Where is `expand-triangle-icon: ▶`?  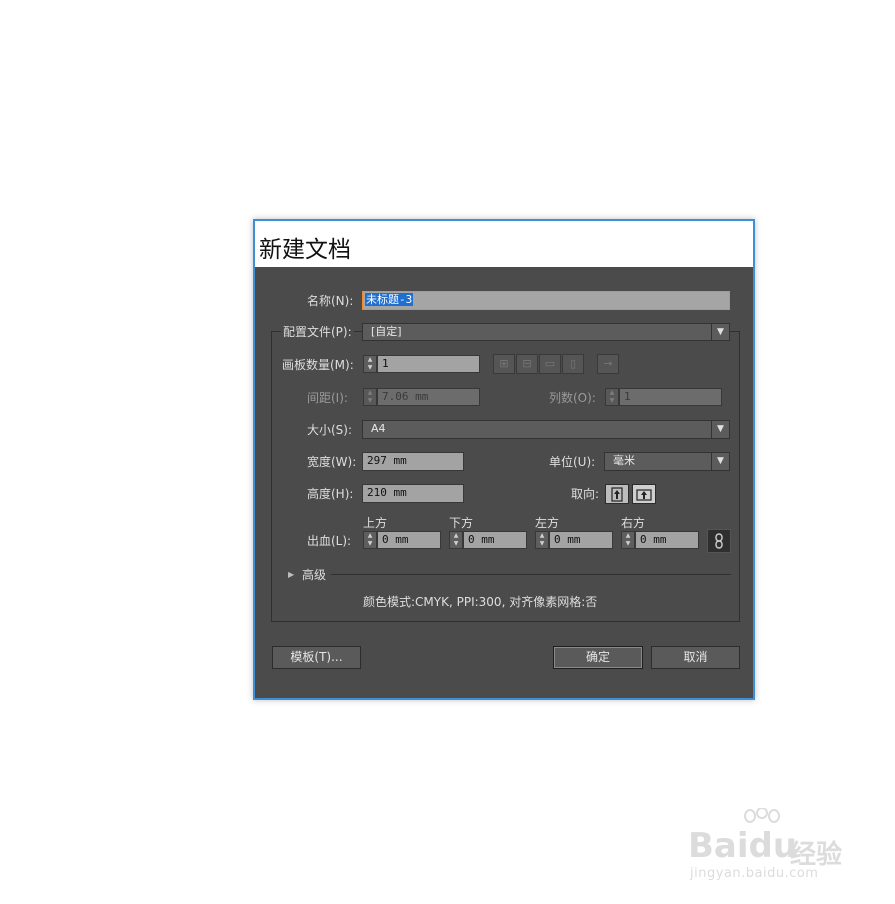
expand-triangle-icon: ▶ is located at coordinates (291, 574).